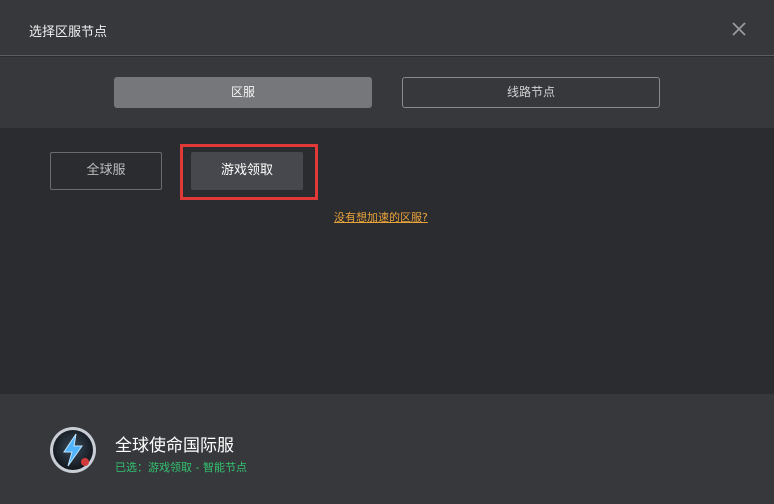 This screenshot has height=504, width=774. Describe the element at coordinates (387, 92) in the screenshot. I see `tab-bar: 区服 线路节点` at that location.